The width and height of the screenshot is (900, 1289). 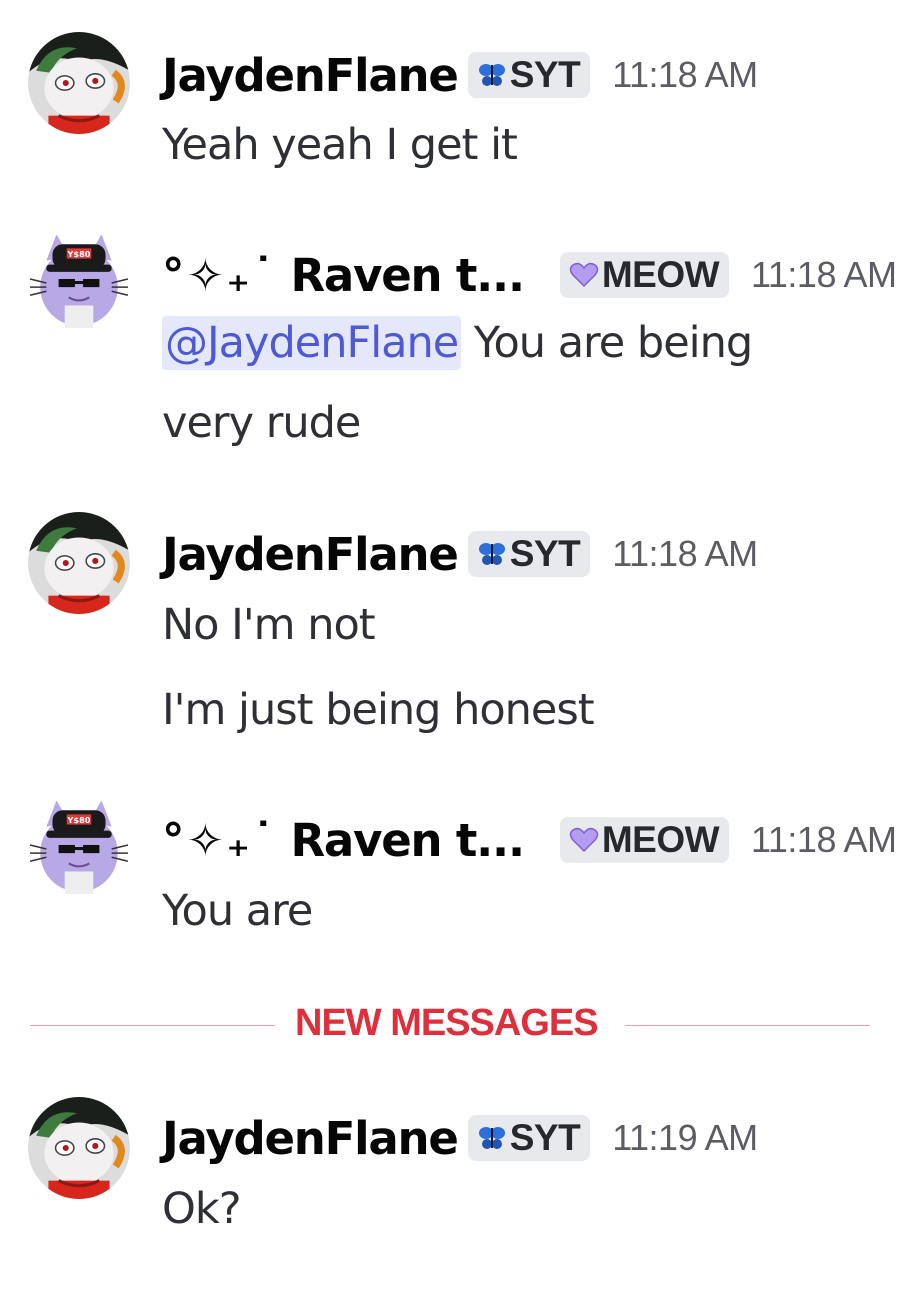 What do you see at coordinates (152, 1025) in the screenshot?
I see `divider-line-left` at bounding box center [152, 1025].